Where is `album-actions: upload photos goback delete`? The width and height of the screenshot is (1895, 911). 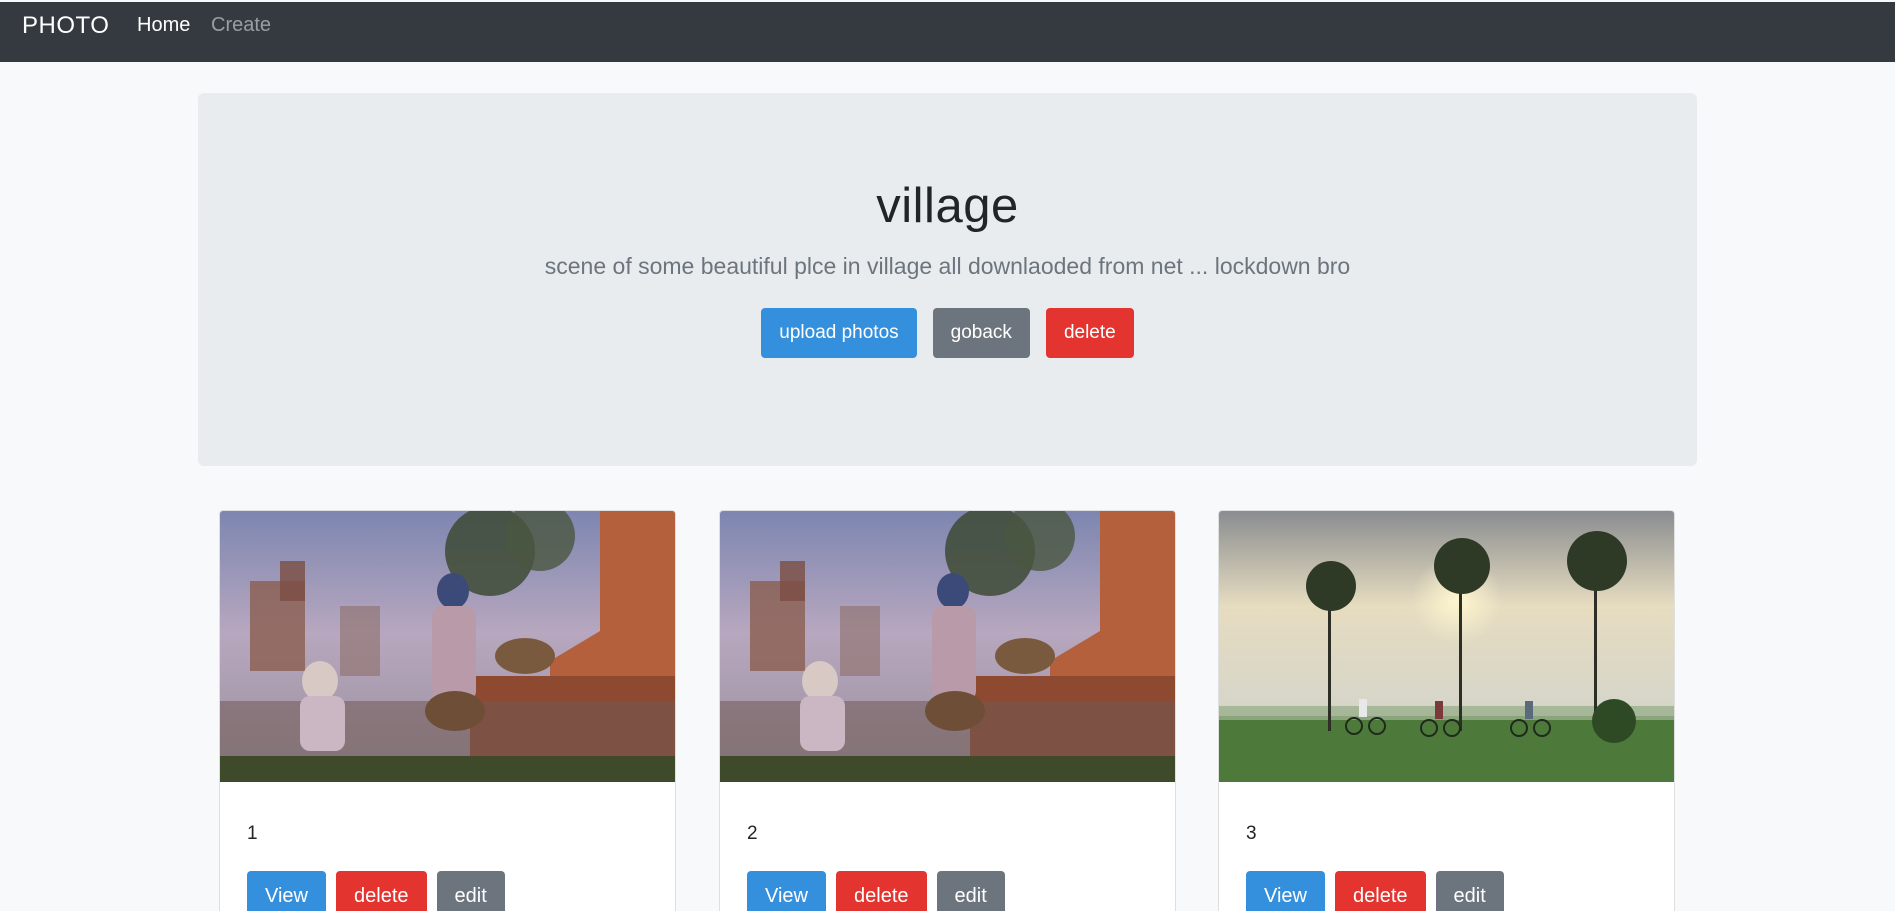 album-actions: upload photos goback delete is located at coordinates (947, 333).